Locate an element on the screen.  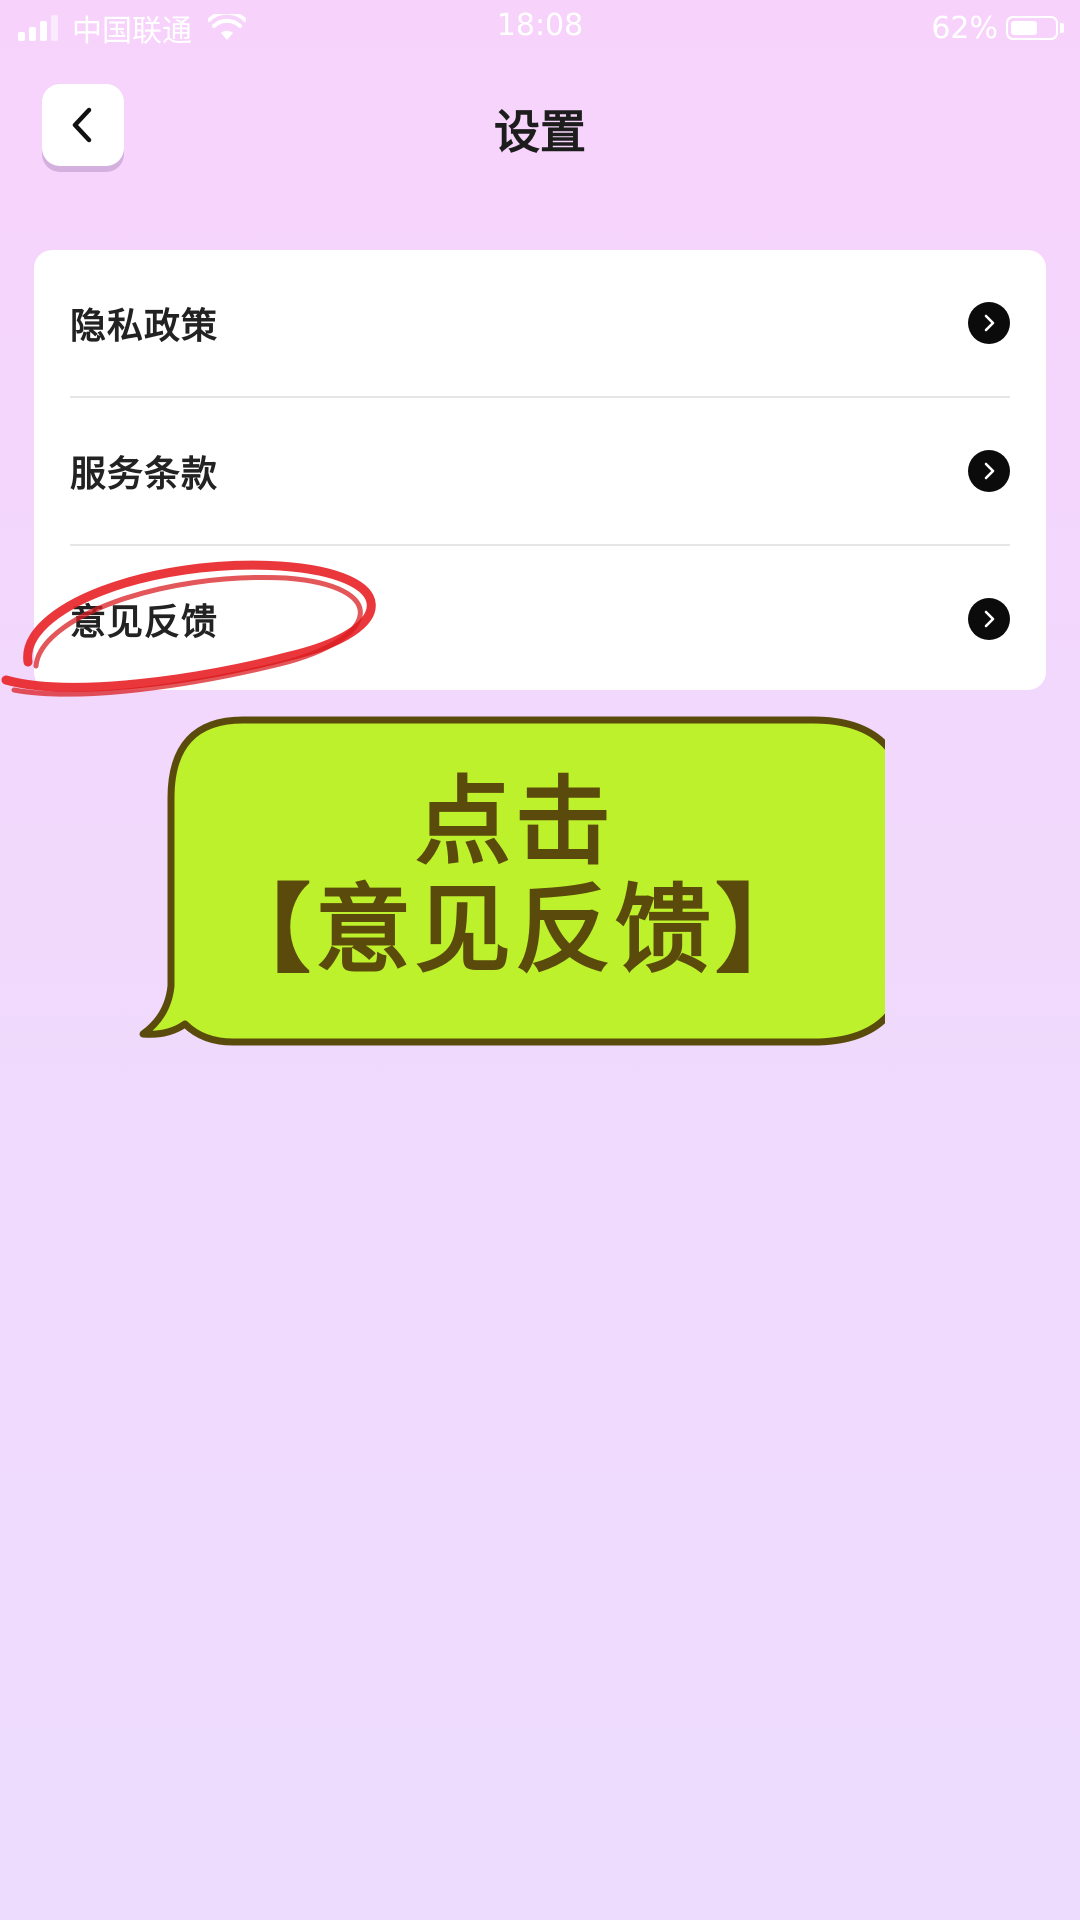
battery-tip is located at coordinates (1062, 28).